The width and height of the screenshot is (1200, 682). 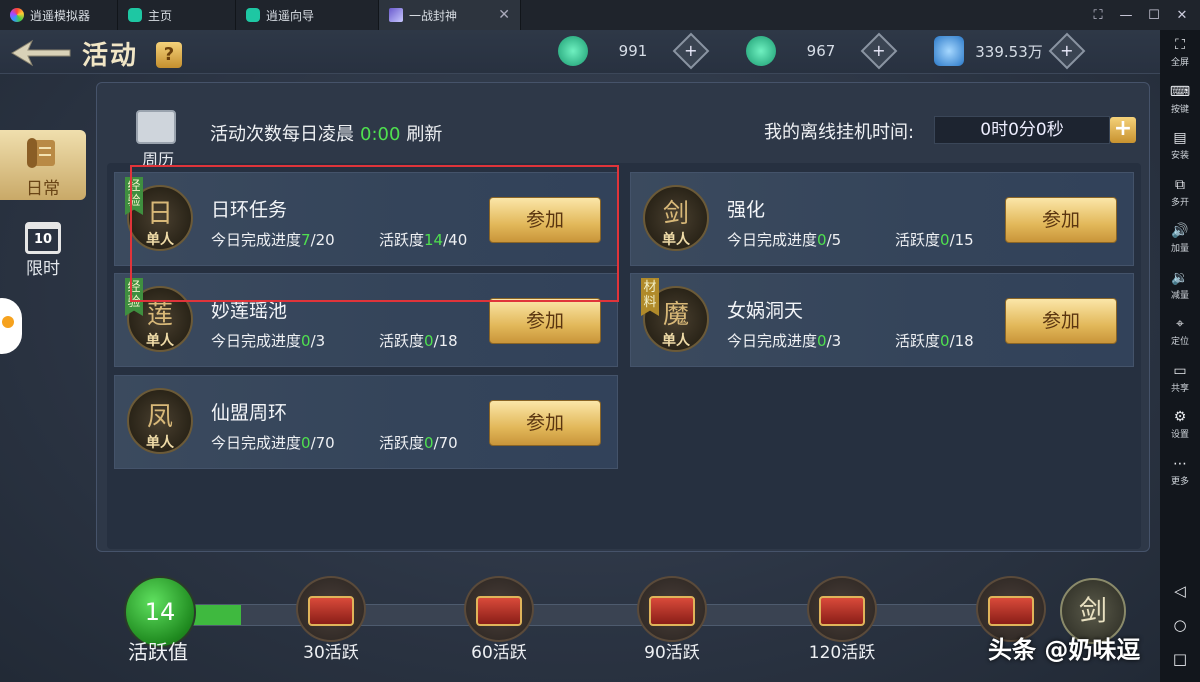 I want to click on more-button: ⋯ 更多, so click(x=1180, y=472).